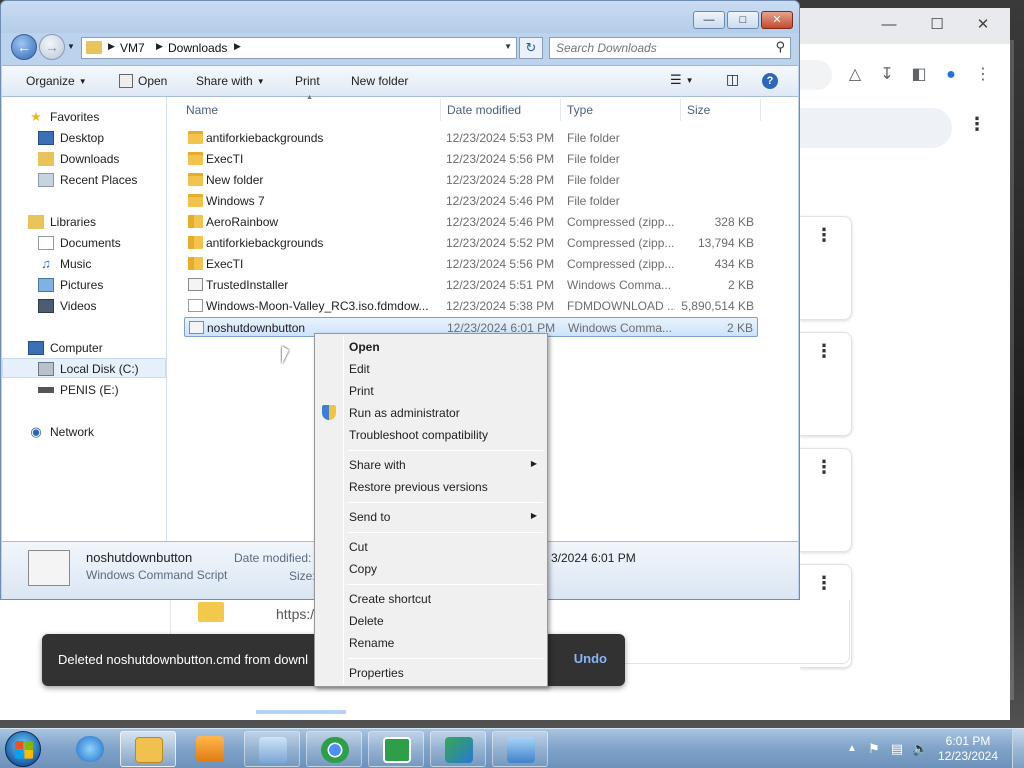 The width and height of the screenshot is (1024, 768). What do you see at coordinates (920, 749) in the screenshot?
I see `volume-muted-icon: 🔈` at bounding box center [920, 749].